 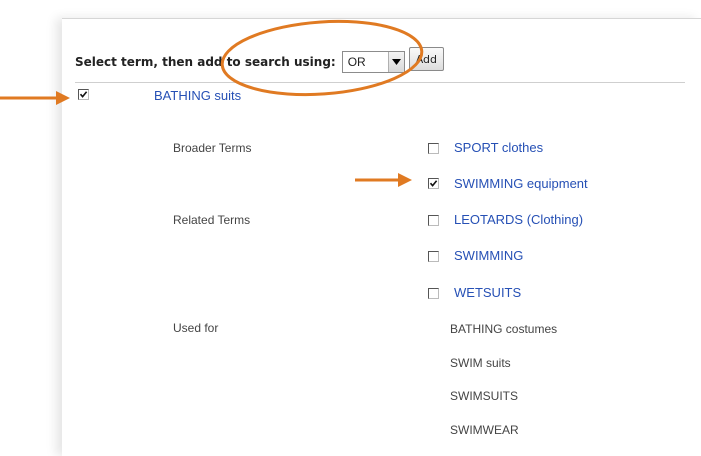 What do you see at coordinates (480, 363) in the screenshot?
I see `used-for-item: SWIM suits` at bounding box center [480, 363].